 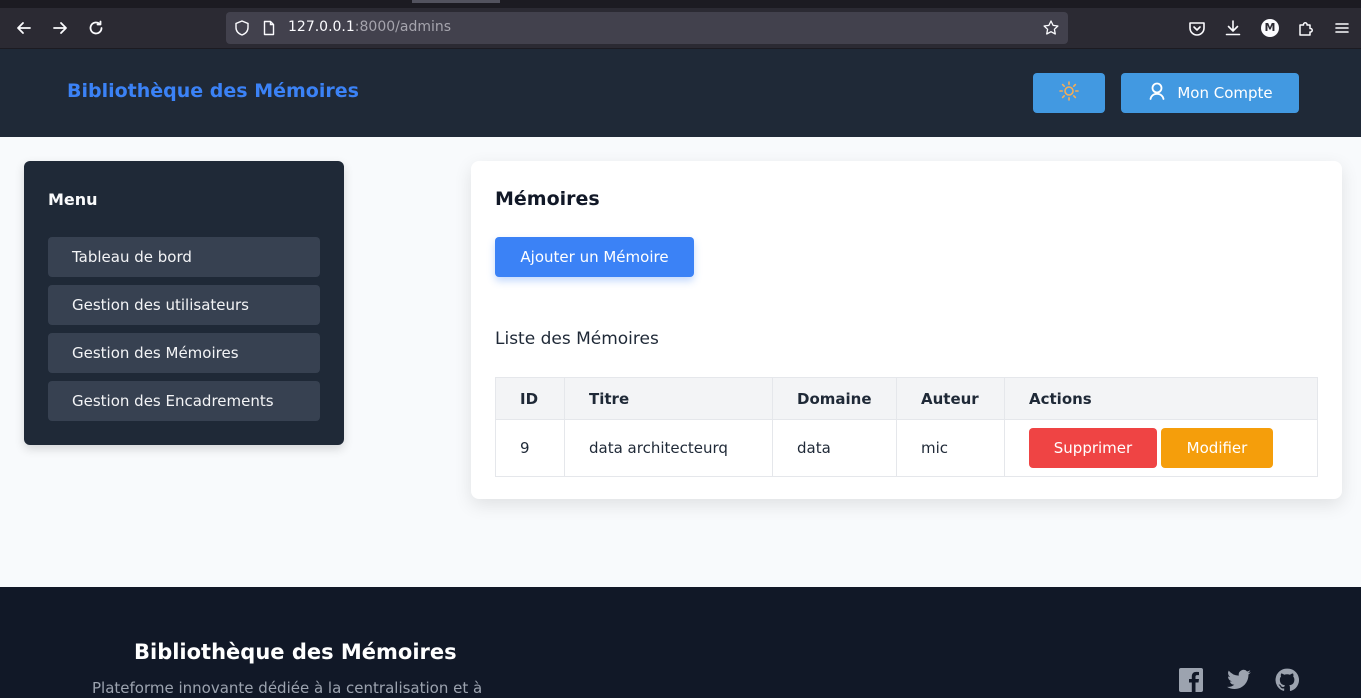 What do you see at coordinates (295, 652) in the screenshot?
I see `footer-title: Bibliothèque des Mémoires` at bounding box center [295, 652].